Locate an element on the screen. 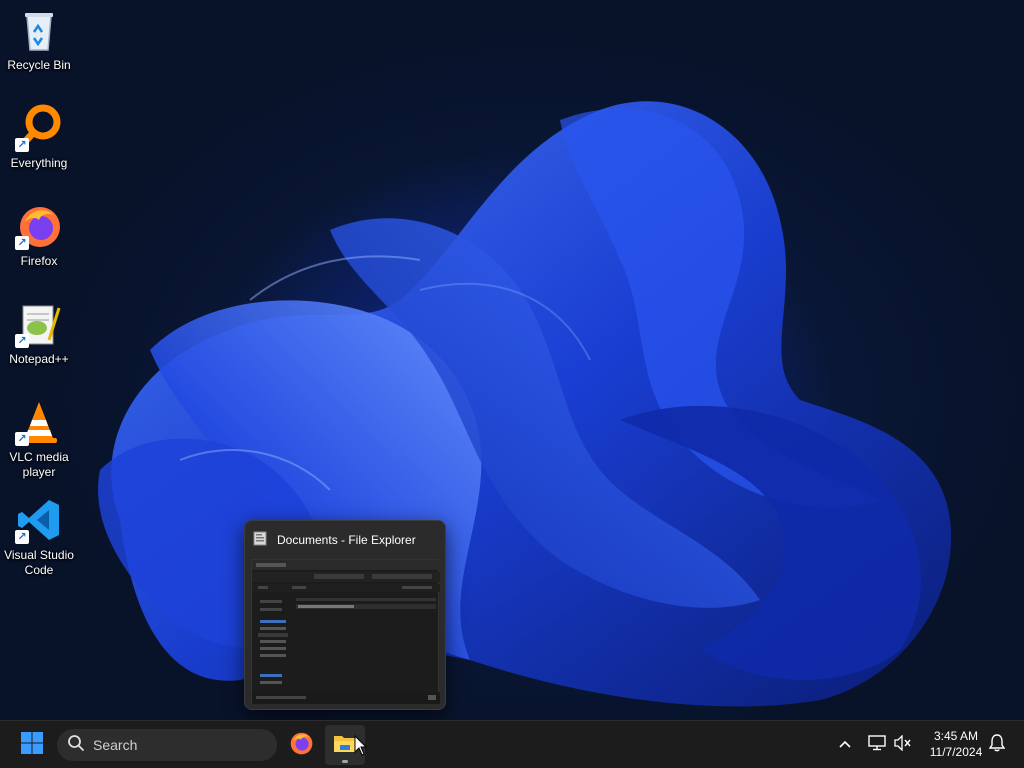 This screenshot has width=1024, height=768. start-button is located at coordinates (32, 745).